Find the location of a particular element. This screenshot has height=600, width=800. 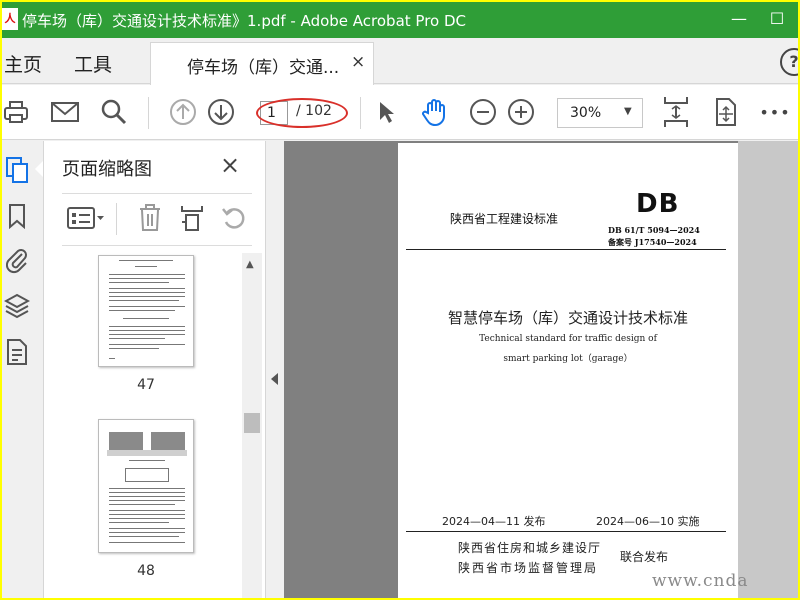

maximize-button: ☐ is located at coordinates (777, 19).